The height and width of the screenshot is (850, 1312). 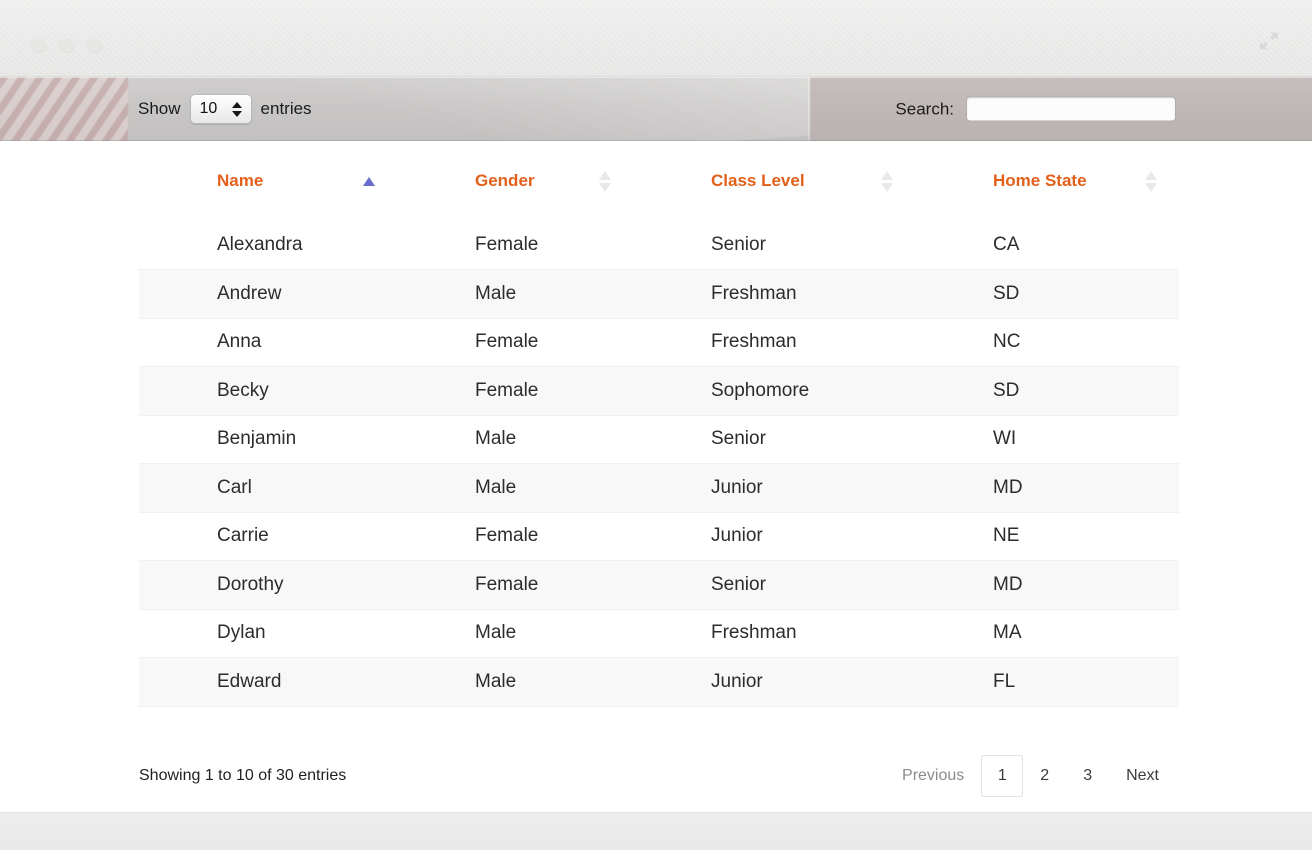 I want to click on page-length-control: Show 10 entries, so click(x=225, y=109).